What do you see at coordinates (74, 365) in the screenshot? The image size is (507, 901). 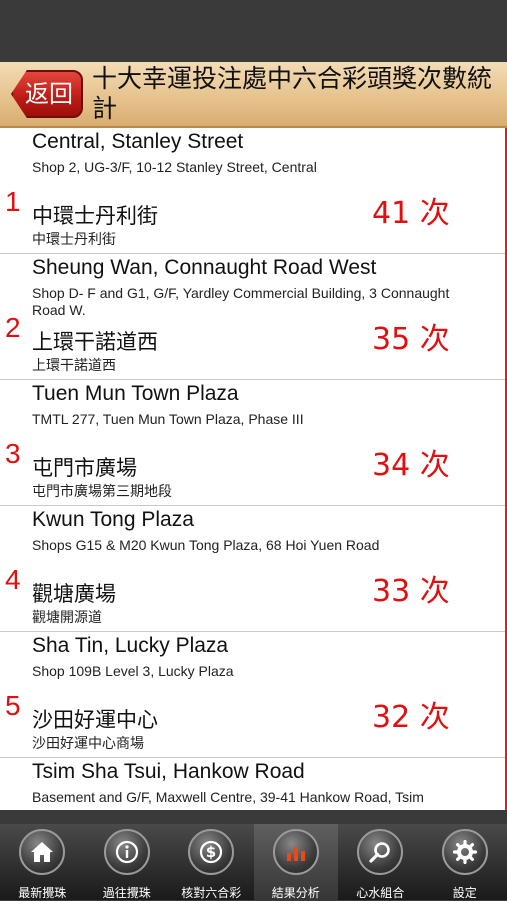 I see `outlet-chinese-address: 上環干諾道西` at bounding box center [74, 365].